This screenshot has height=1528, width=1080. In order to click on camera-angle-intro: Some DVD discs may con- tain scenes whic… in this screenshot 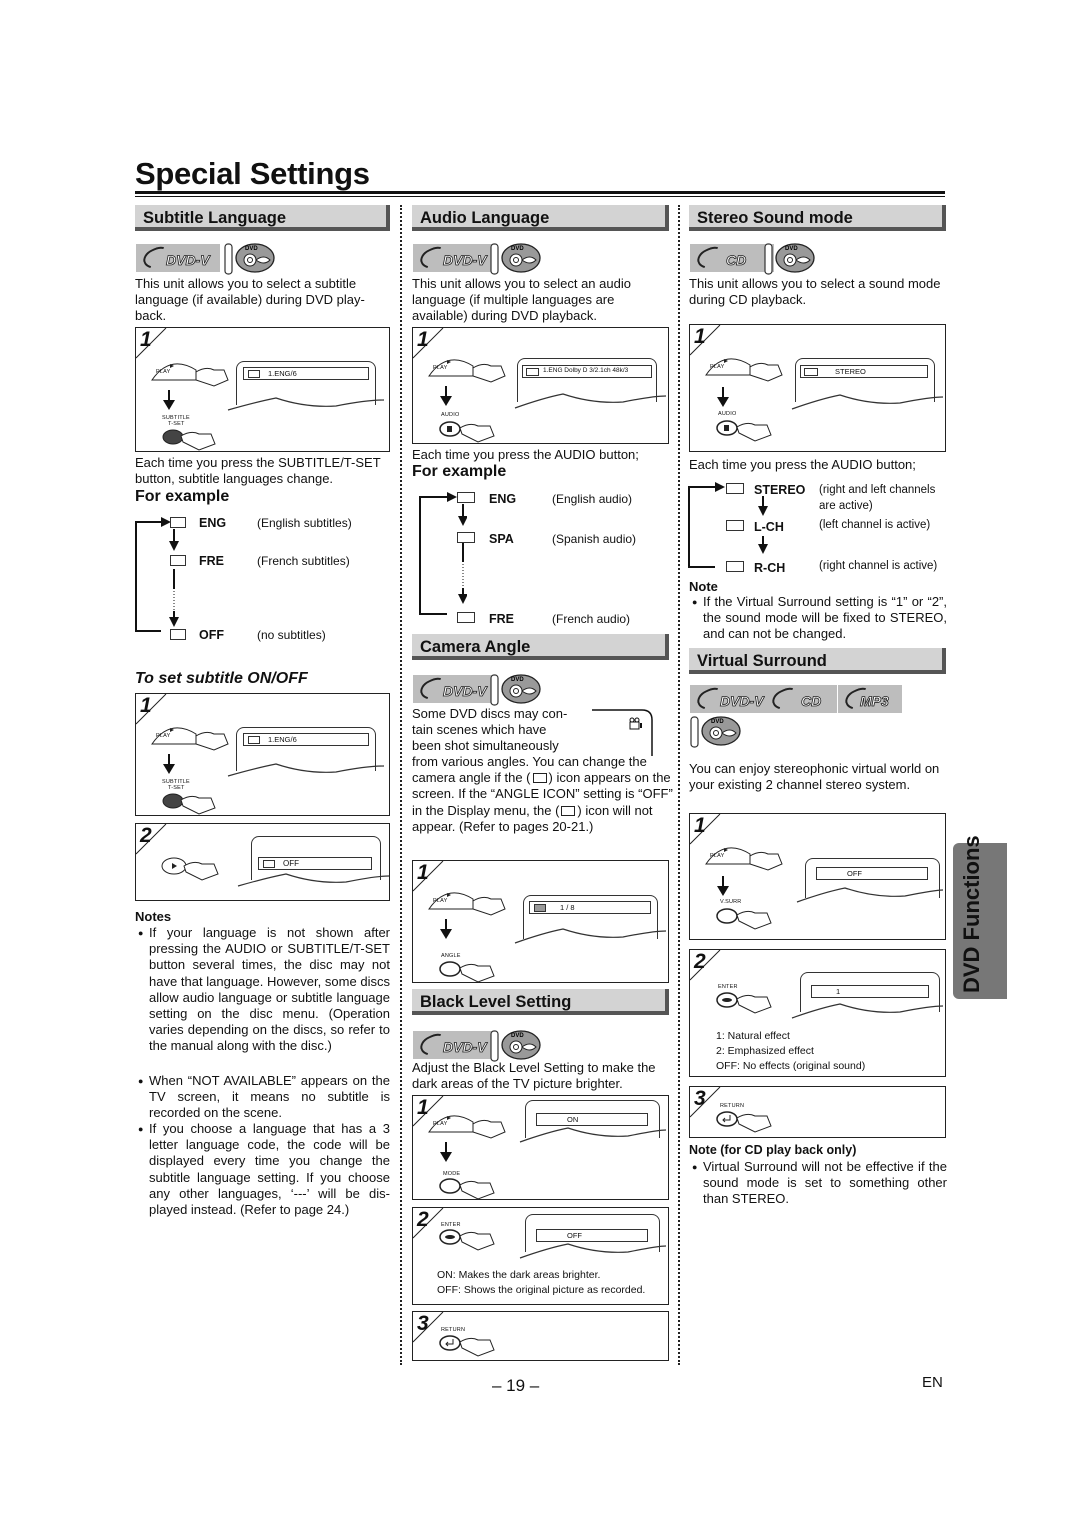, I will do `click(490, 730)`.